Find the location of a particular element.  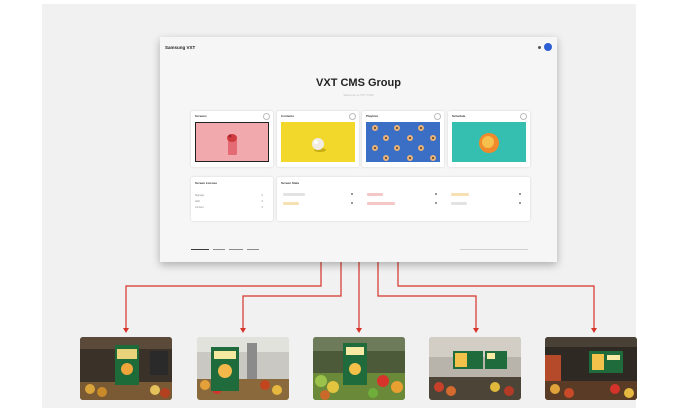

app-logo: Samsung VXT is located at coordinates (180, 47).